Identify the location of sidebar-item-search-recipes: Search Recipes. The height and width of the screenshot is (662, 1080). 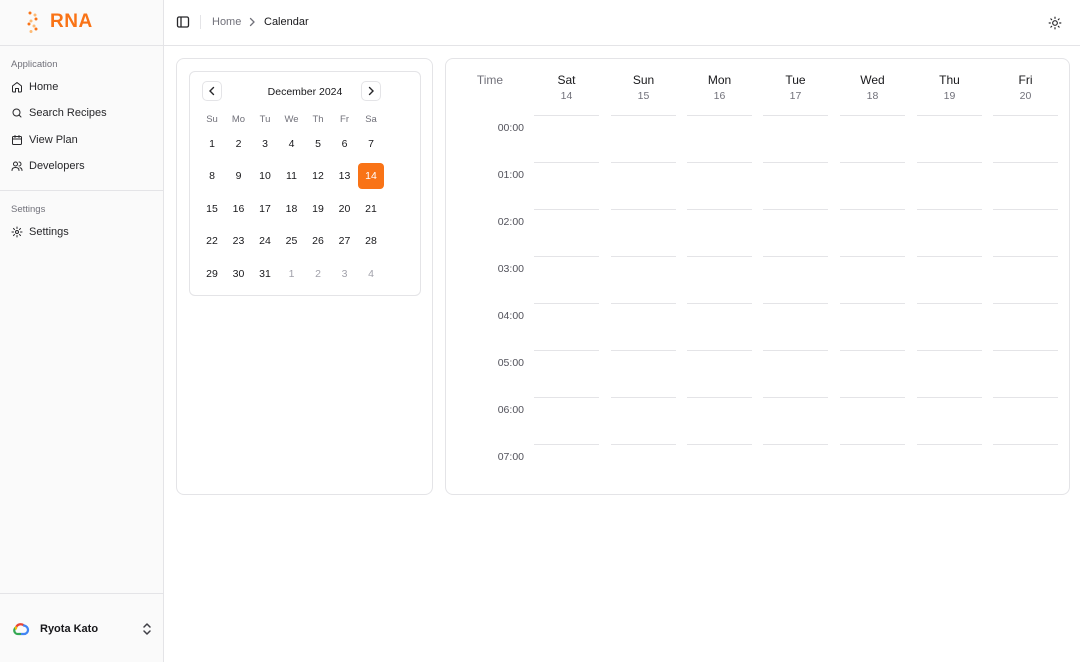
(82, 113).